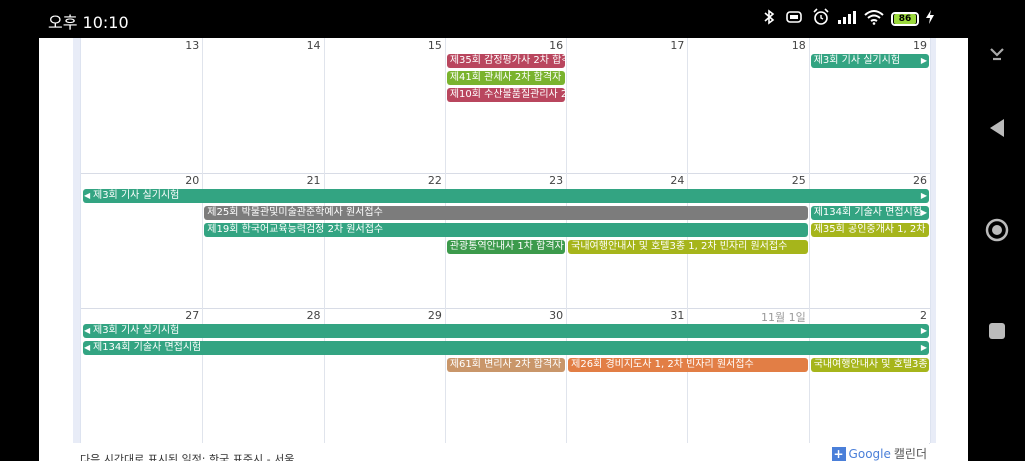 Image resolution: width=1025 pixels, height=461 pixels. What do you see at coordinates (556, 45) in the screenshot?
I see `day-number: 16` at bounding box center [556, 45].